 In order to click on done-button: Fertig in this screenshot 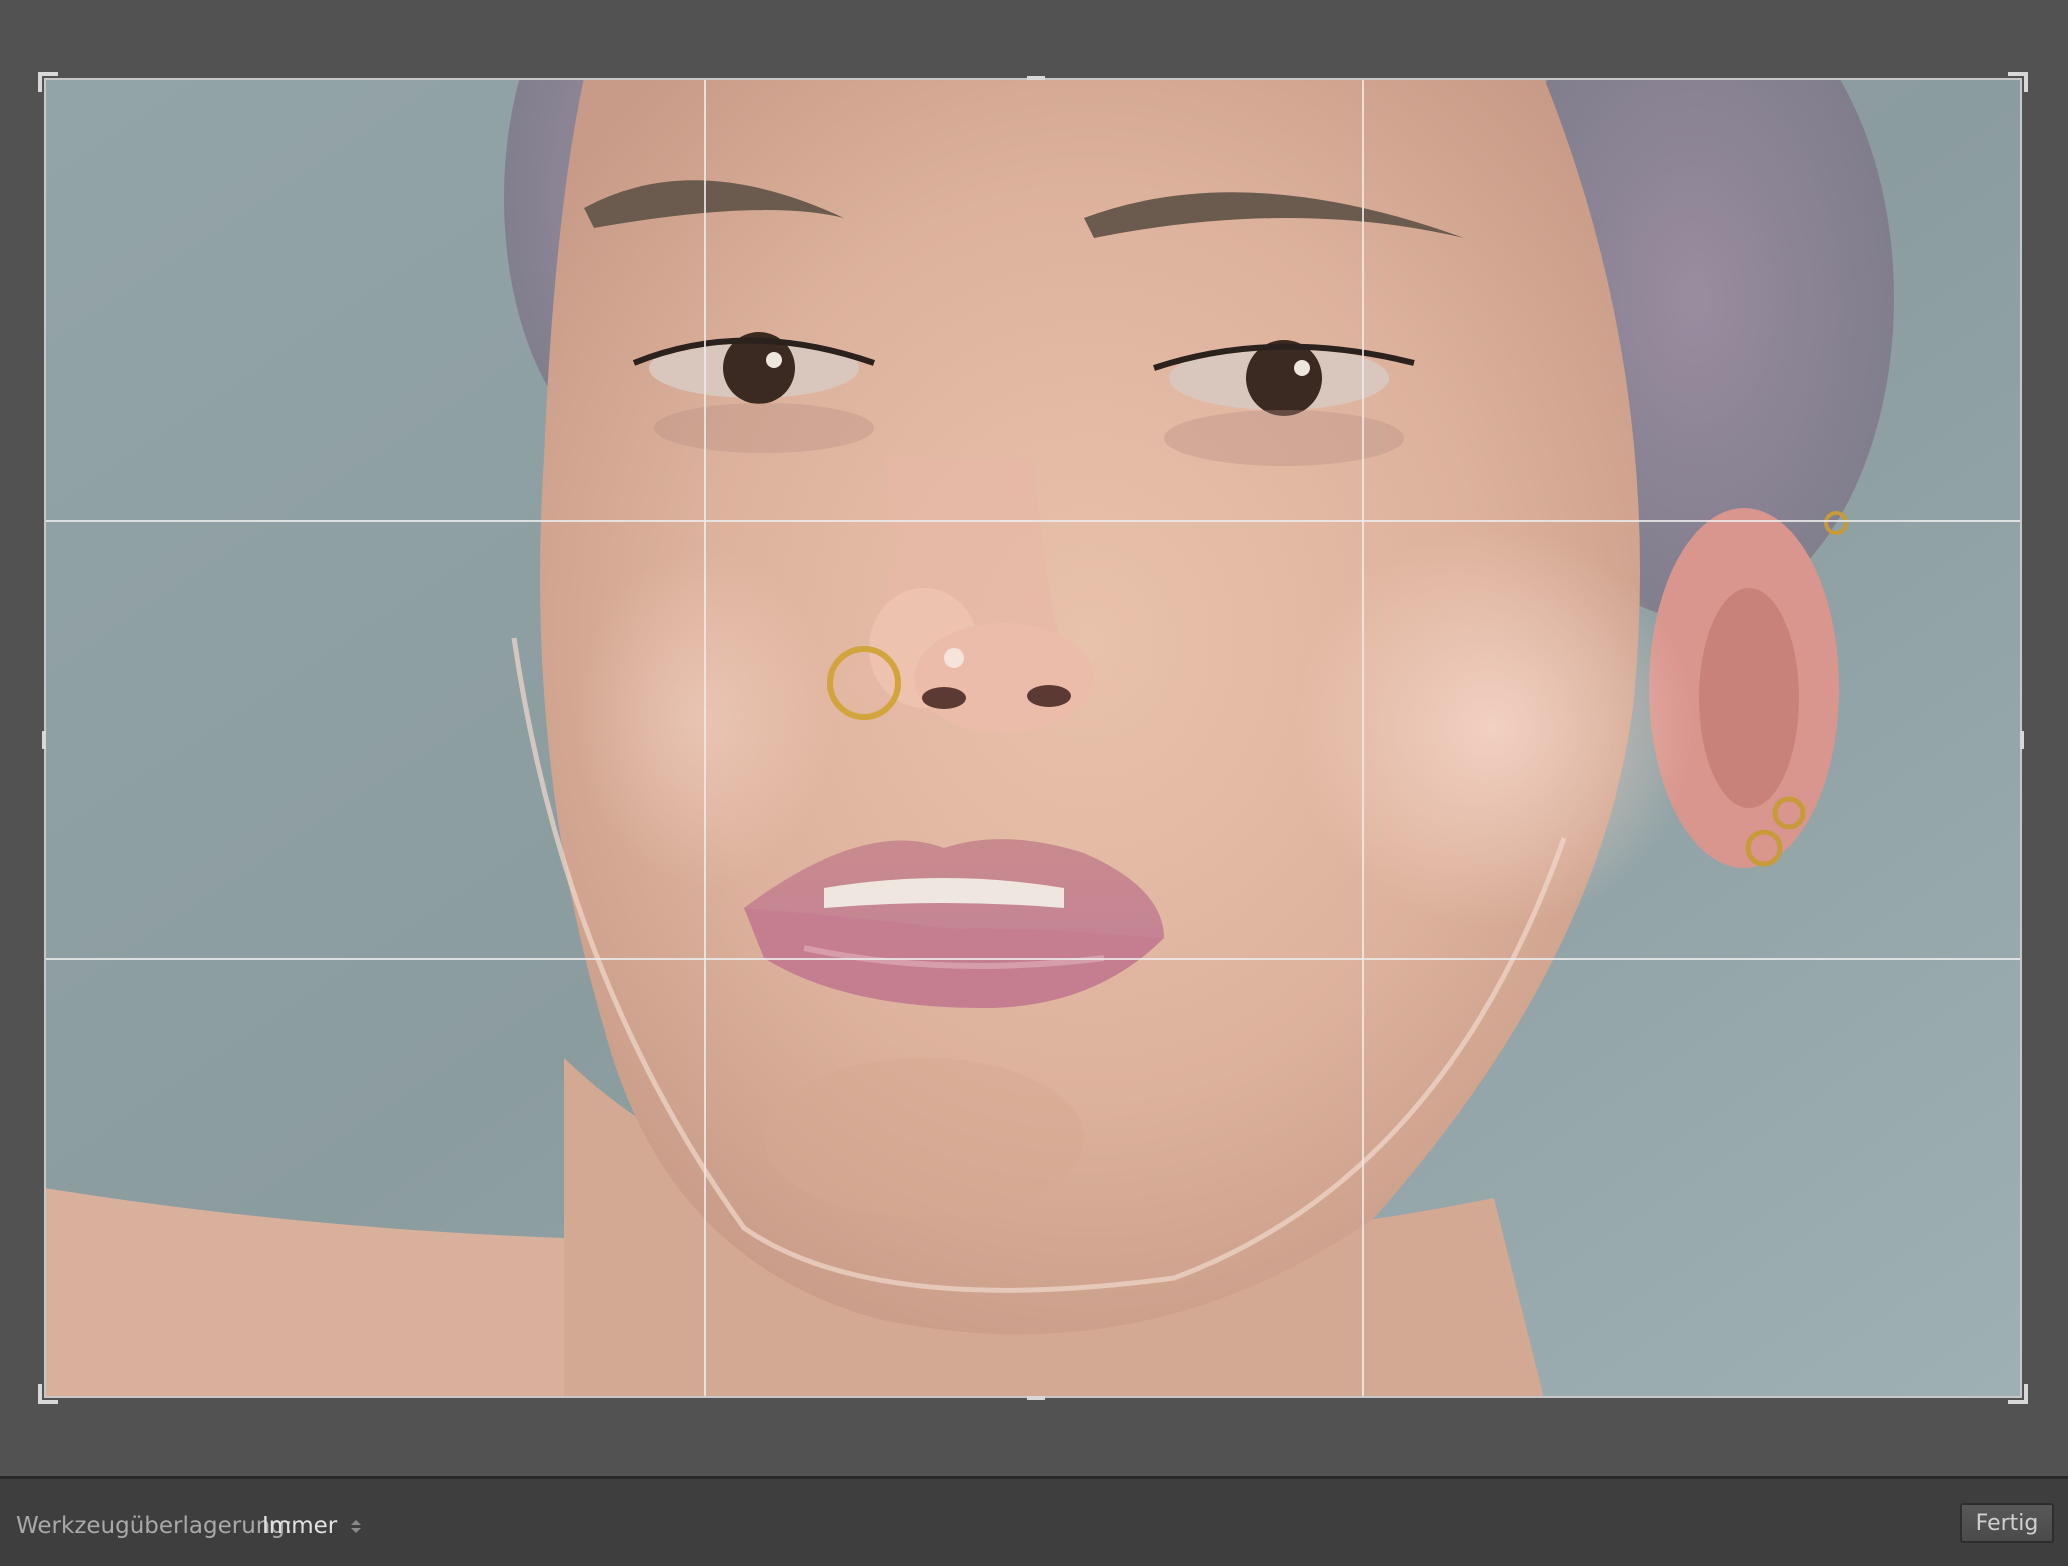, I will do `click(2007, 1523)`.